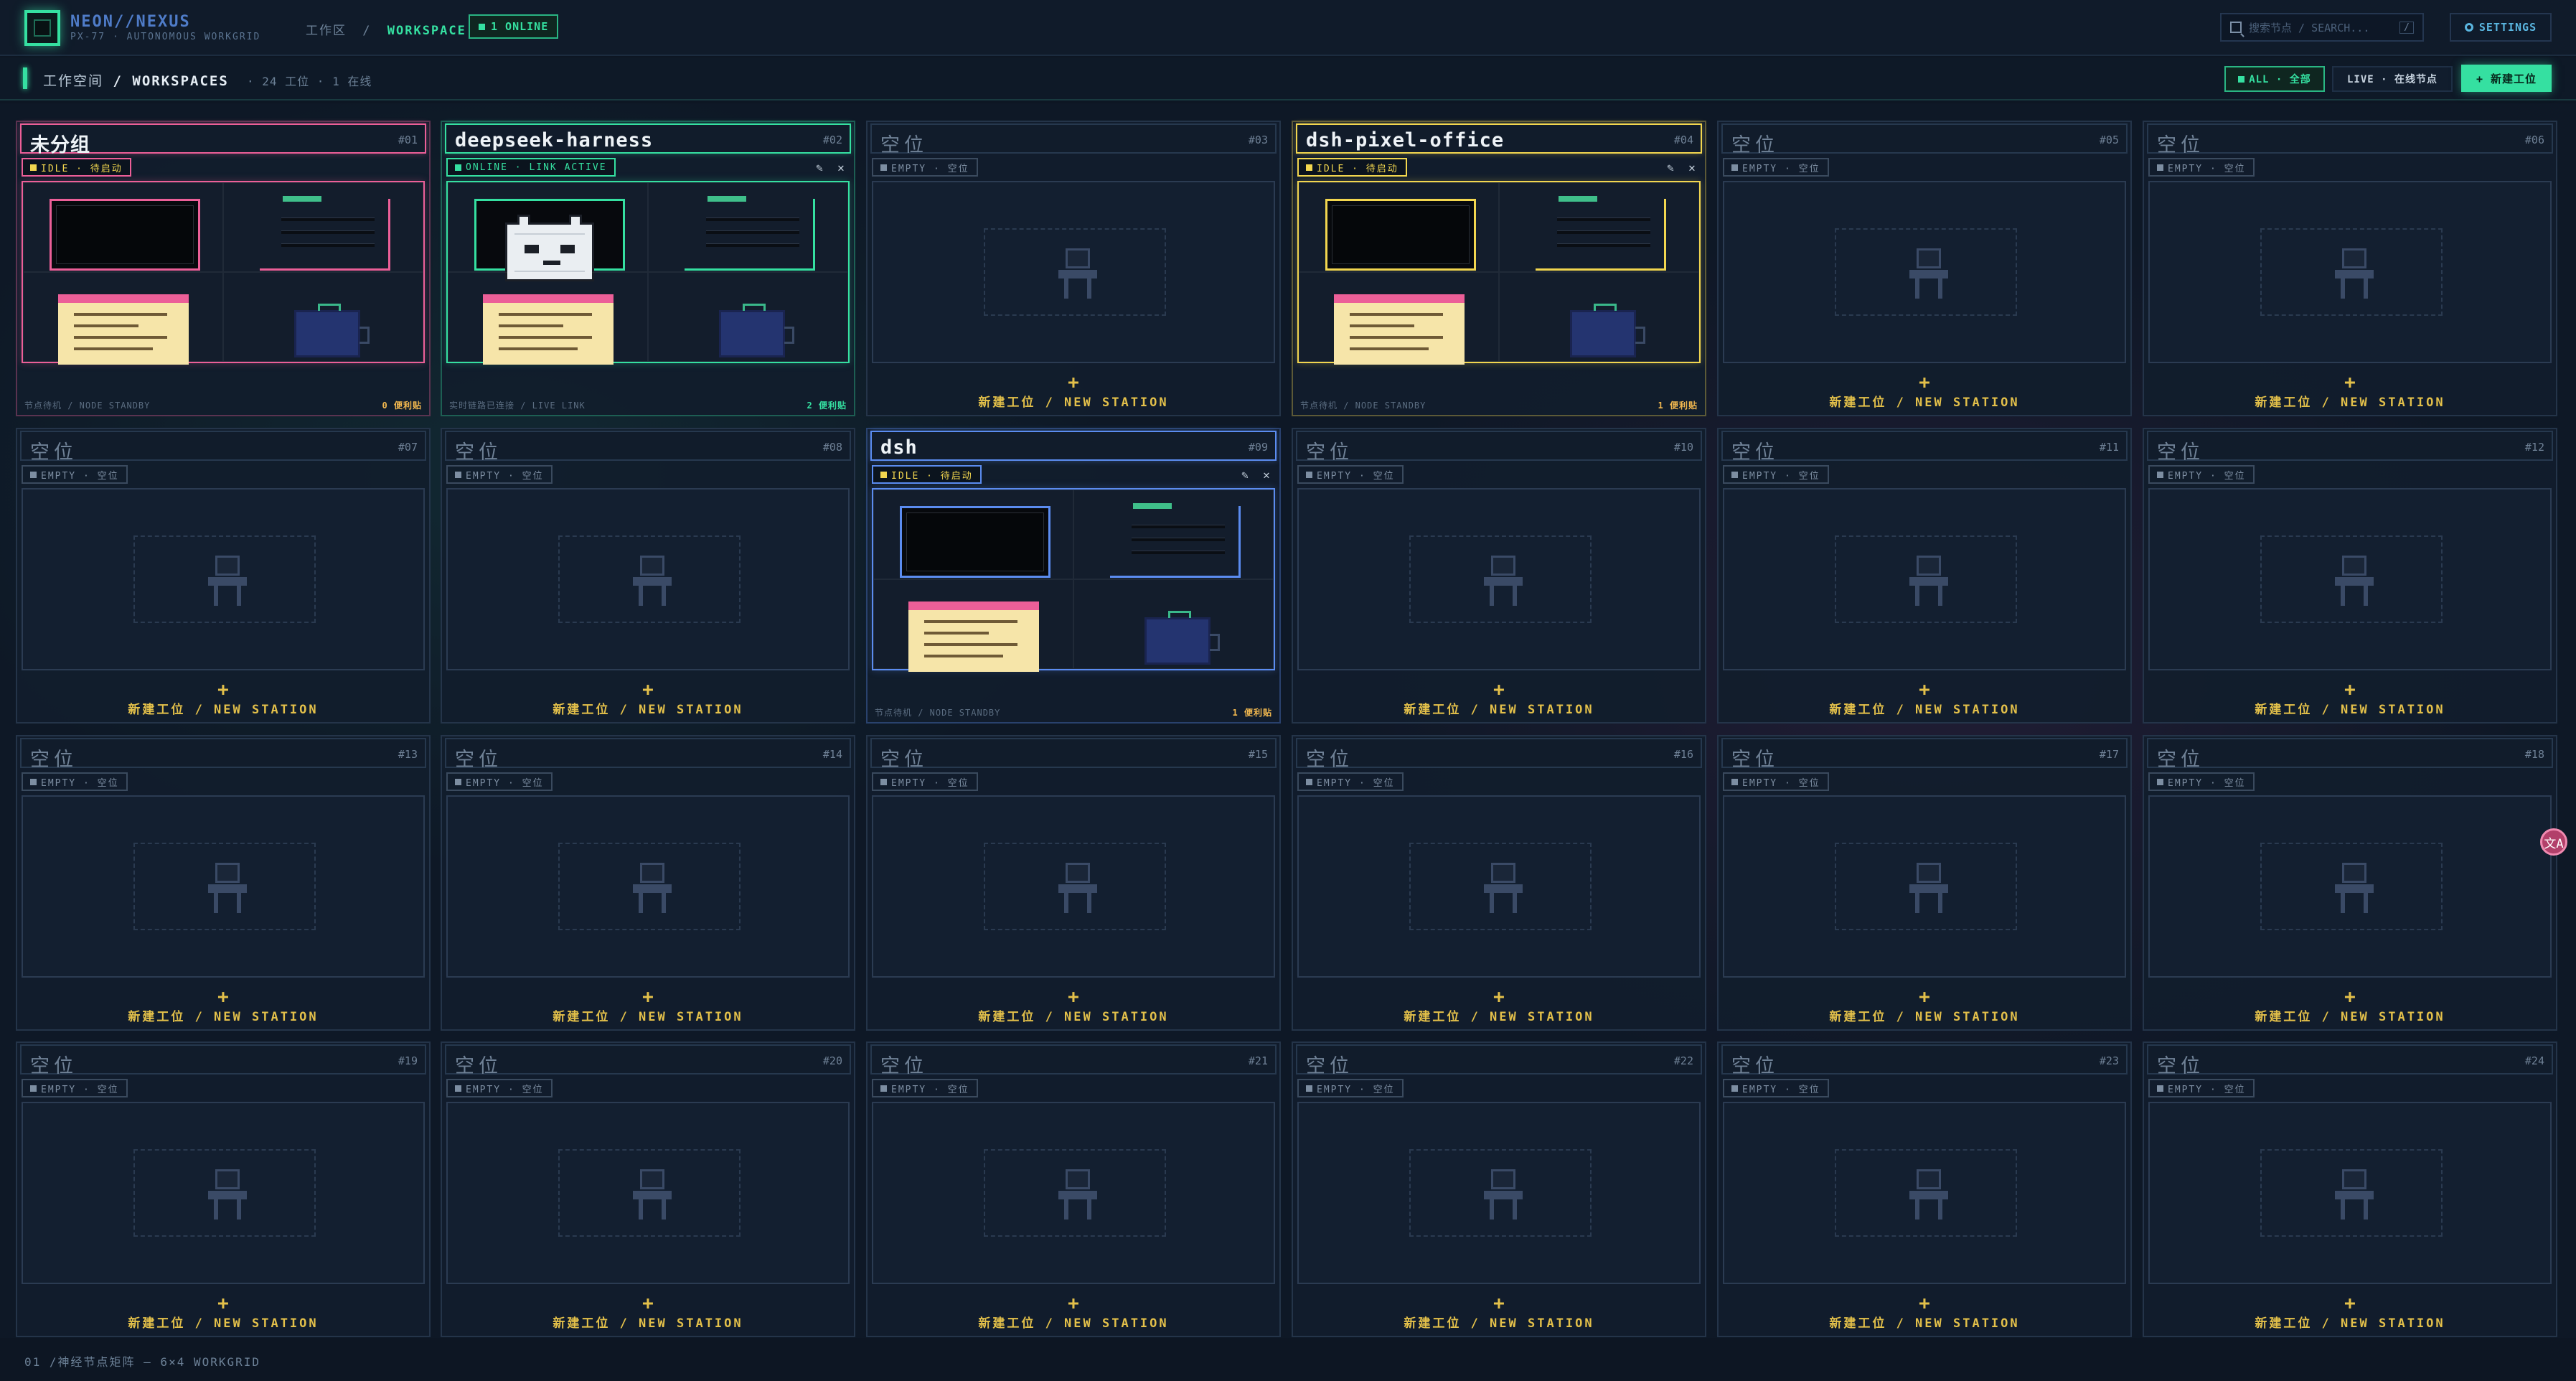 The image size is (2576, 1381). What do you see at coordinates (2392, 79) in the screenshot?
I see `filter-live-button: LIVE · 在线节点` at bounding box center [2392, 79].